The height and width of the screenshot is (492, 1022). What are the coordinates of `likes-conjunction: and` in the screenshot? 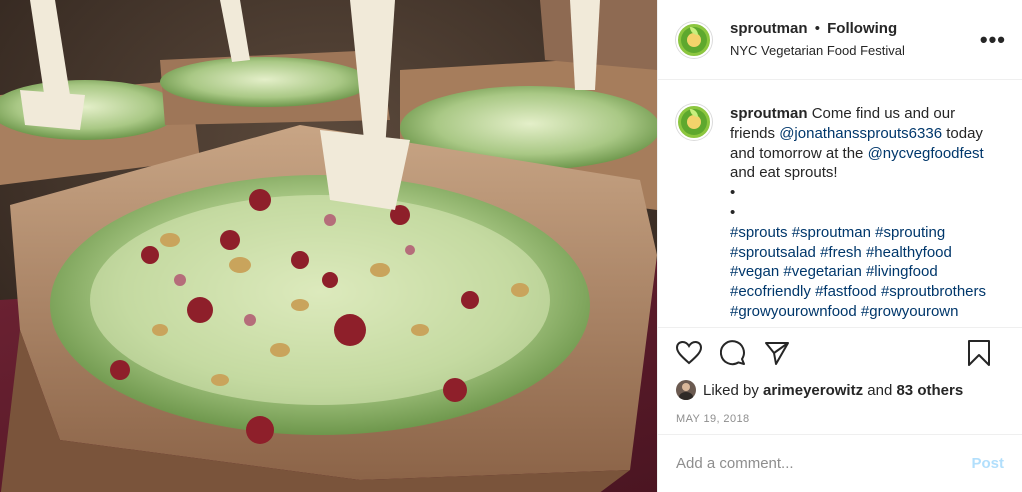 It's located at (880, 390).